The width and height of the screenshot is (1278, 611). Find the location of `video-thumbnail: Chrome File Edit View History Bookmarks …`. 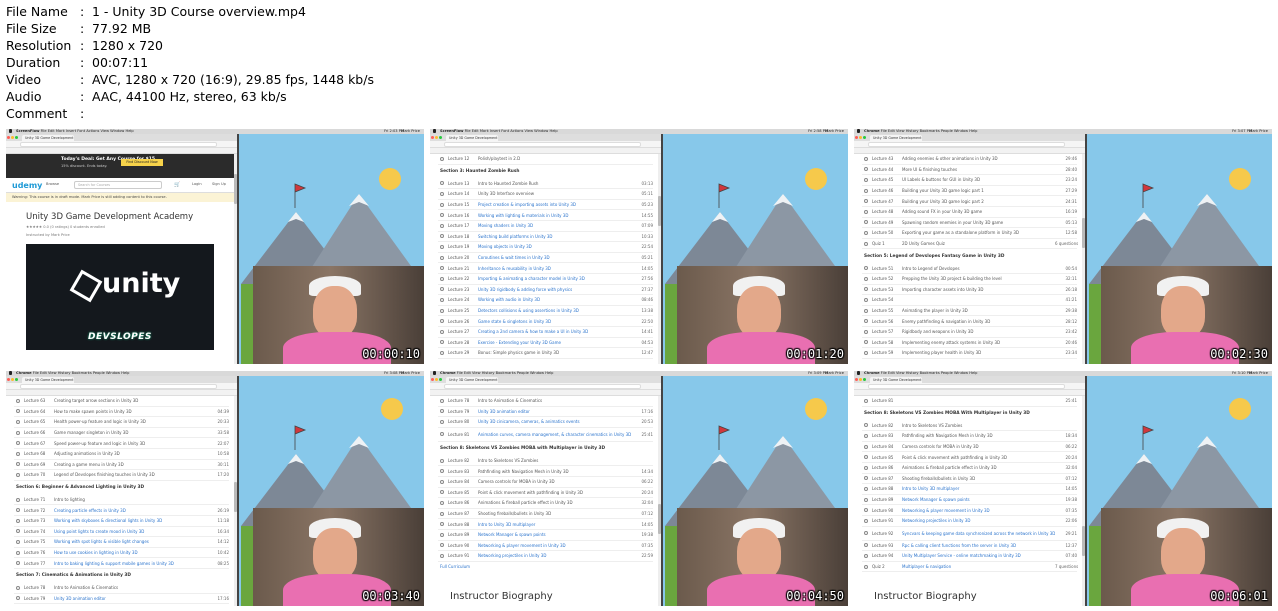

video-thumbnail: Chrome File Edit View History Bookmarks … is located at coordinates (639, 488).